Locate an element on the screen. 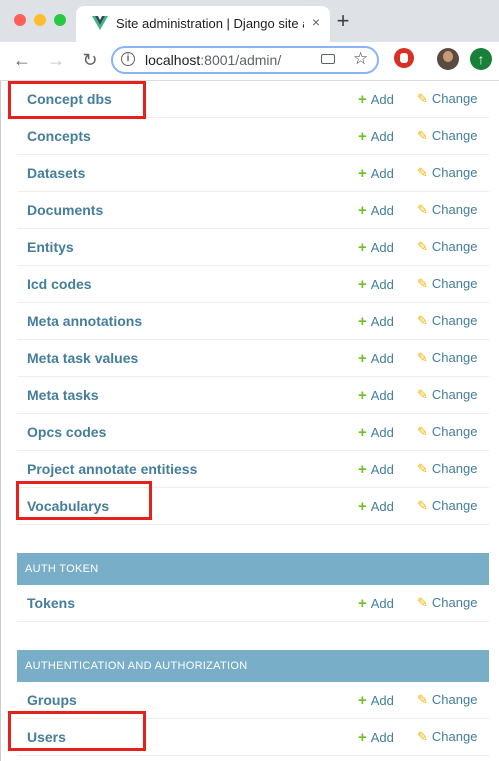 This screenshot has height=761, width=499. model-row: Documents + Add ✎ Change is located at coordinates (253, 210).